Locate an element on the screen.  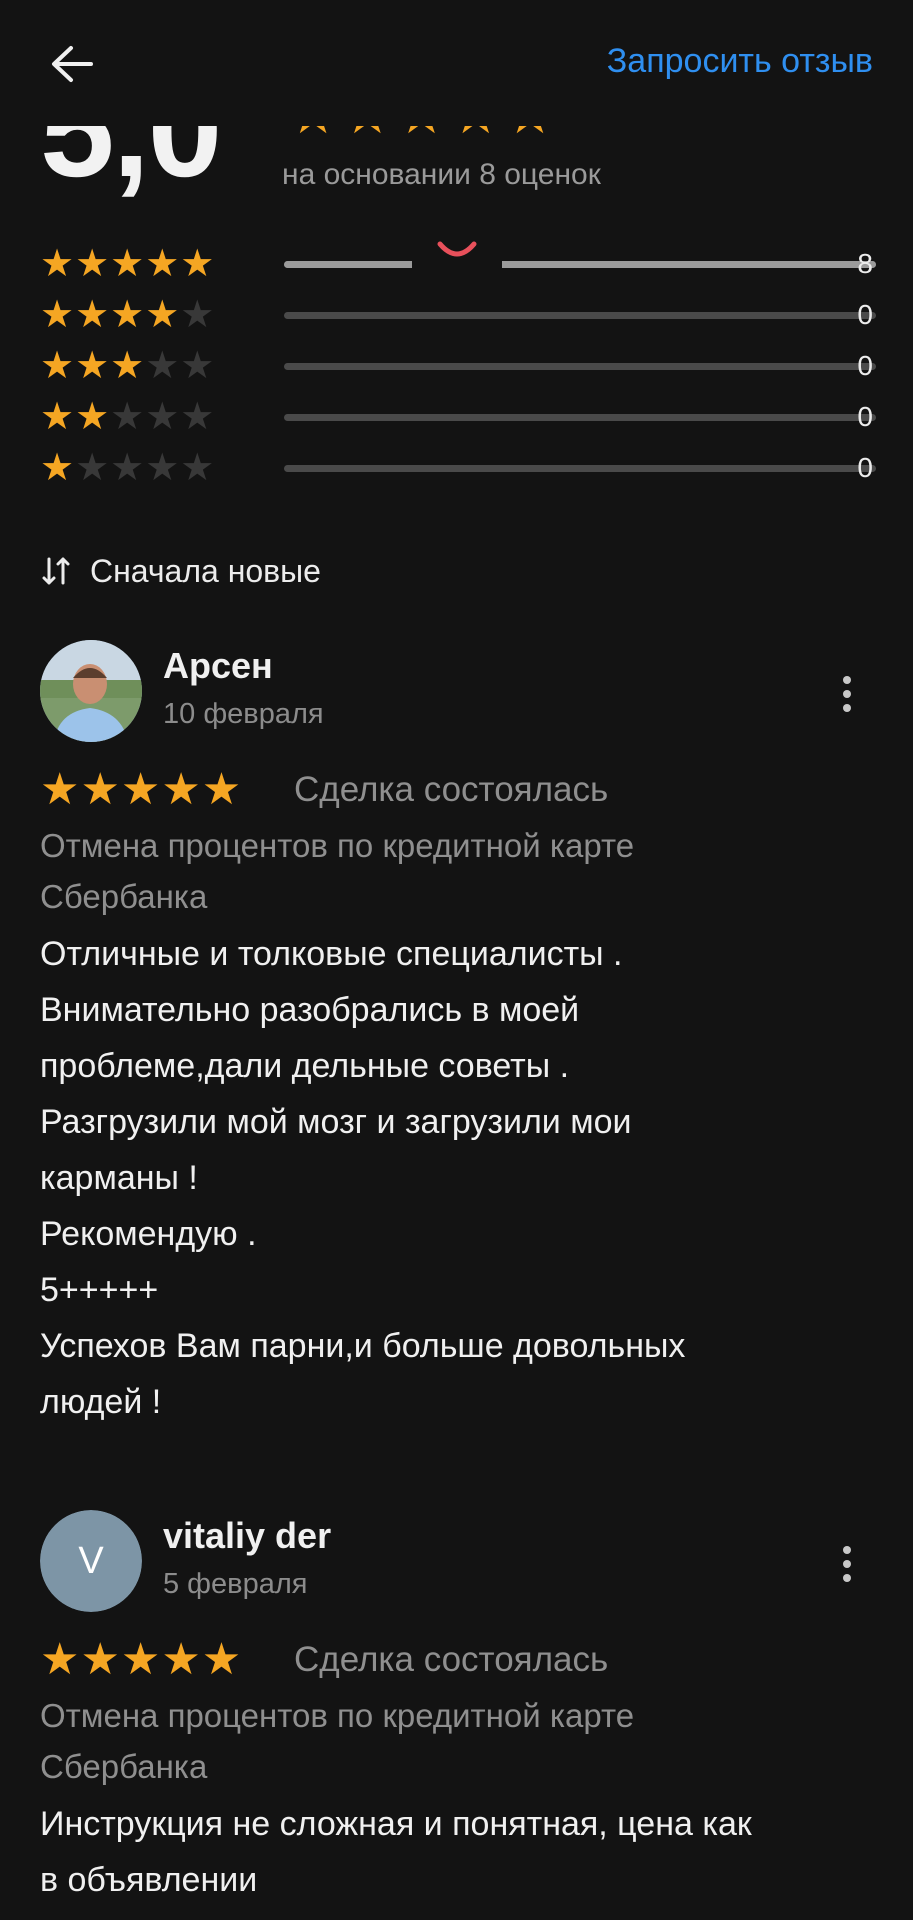
review-author: Арсен is located at coordinates (218, 665).